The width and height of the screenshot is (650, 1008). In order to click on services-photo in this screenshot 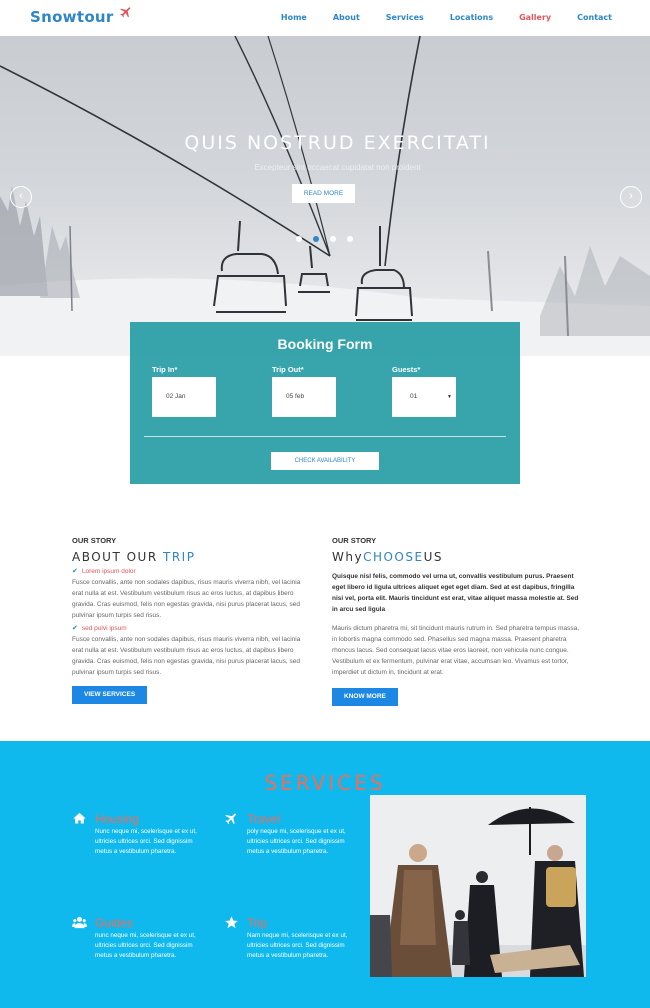, I will do `click(478, 886)`.